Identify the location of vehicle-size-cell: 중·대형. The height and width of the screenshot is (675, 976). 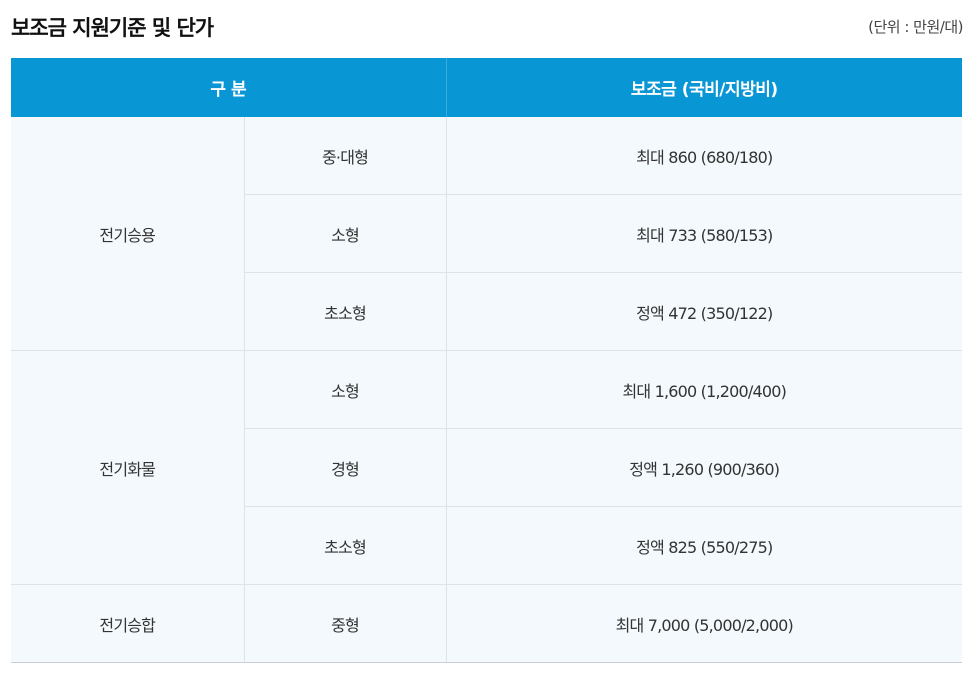
(345, 156).